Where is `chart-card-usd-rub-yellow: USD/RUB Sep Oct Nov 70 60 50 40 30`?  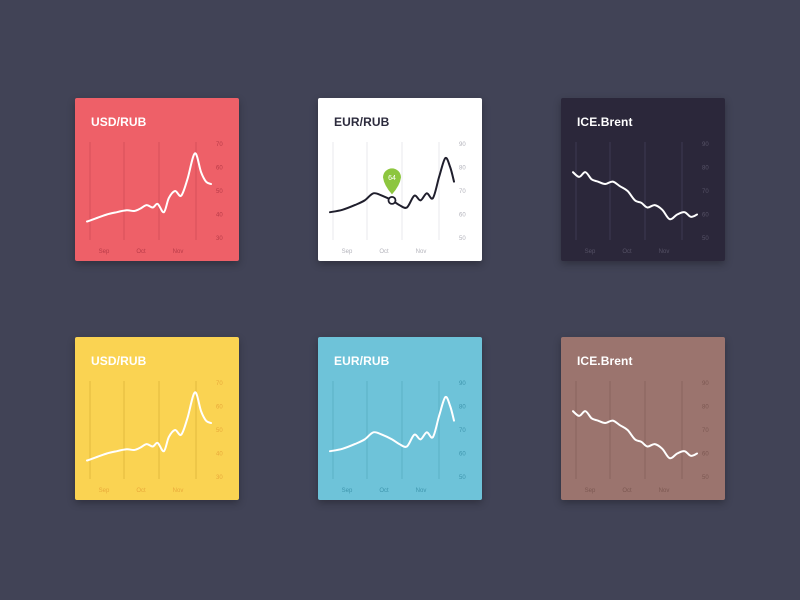 chart-card-usd-rub-yellow: USD/RUB Sep Oct Nov 70 60 50 40 30 is located at coordinates (157, 418).